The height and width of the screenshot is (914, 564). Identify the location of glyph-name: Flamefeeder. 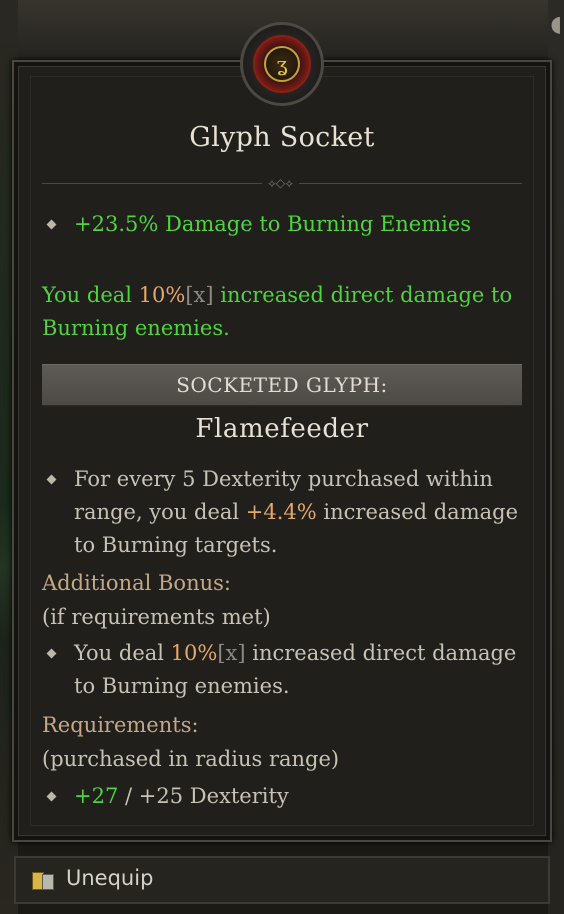
(282, 429).